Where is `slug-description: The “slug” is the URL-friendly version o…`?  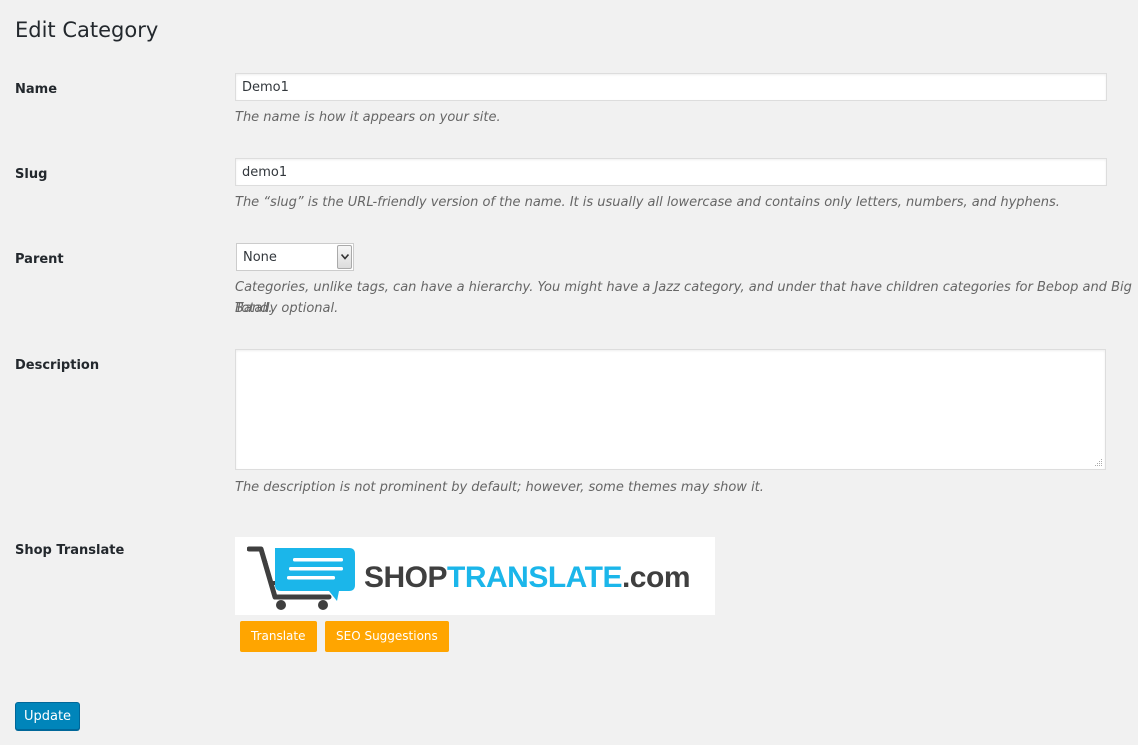
slug-description: The “slug” is the URL-friendly version o… is located at coordinates (647, 202).